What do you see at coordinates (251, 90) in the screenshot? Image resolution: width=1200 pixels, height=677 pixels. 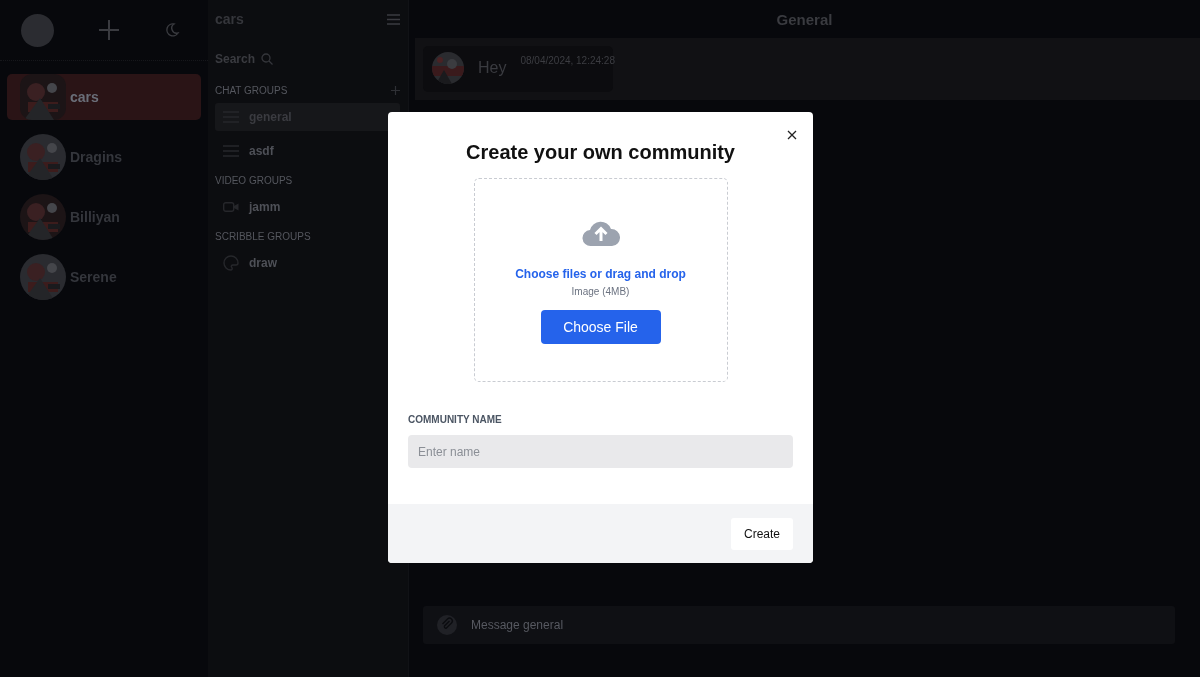 I see `section-title: CHAT GROUPS` at bounding box center [251, 90].